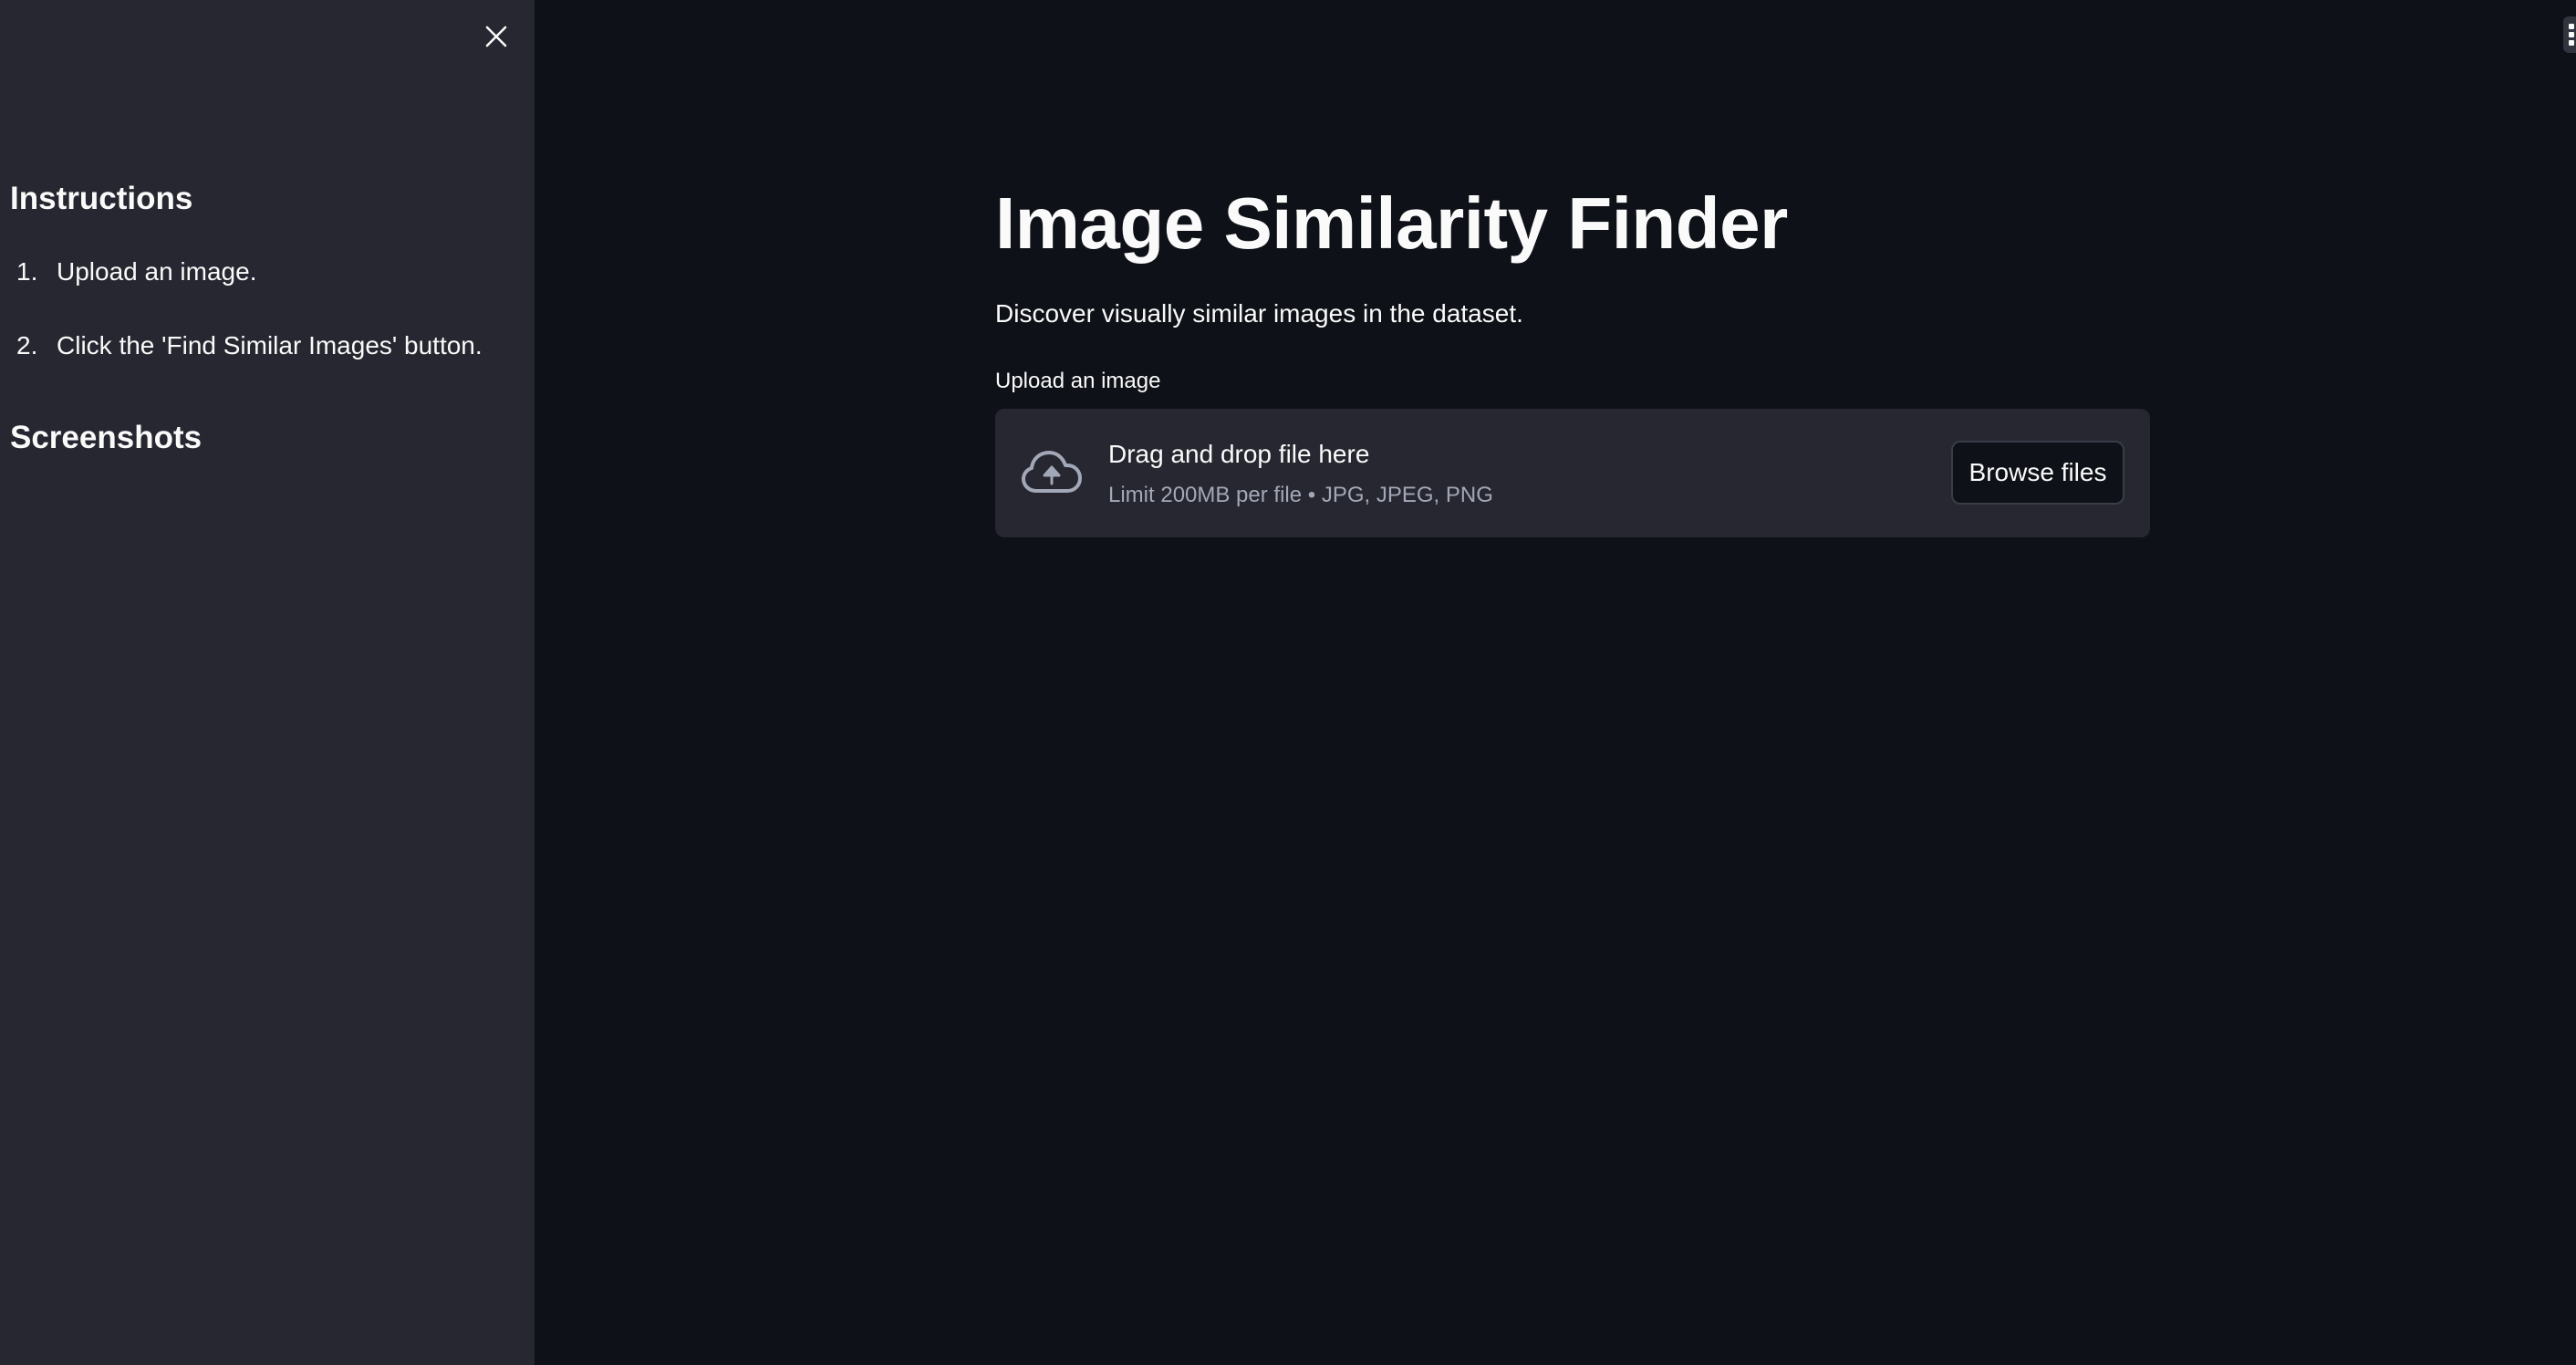 The height and width of the screenshot is (1365, 2576). What do you see at coordinates (1300, 495) in the screenshot?
I see `dropzone-limit-text: Limit 200MB per file • JPG, JPEG, PNG` at bounding box center [1300, 495].